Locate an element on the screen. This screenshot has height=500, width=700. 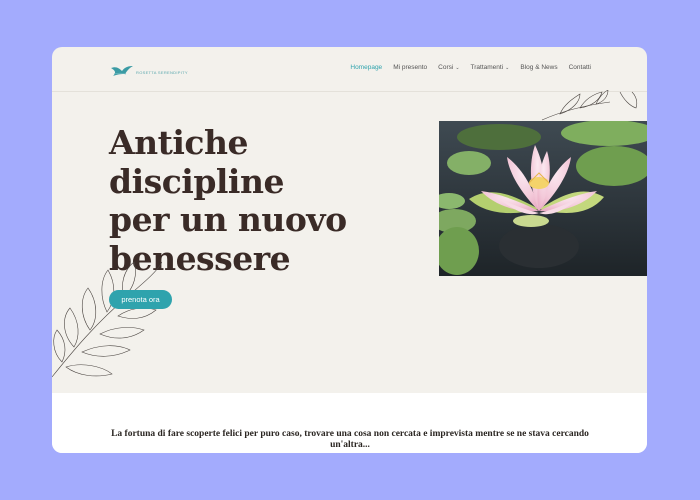
nav-item-contatti: Contatti is located at coordinates (580, 67).